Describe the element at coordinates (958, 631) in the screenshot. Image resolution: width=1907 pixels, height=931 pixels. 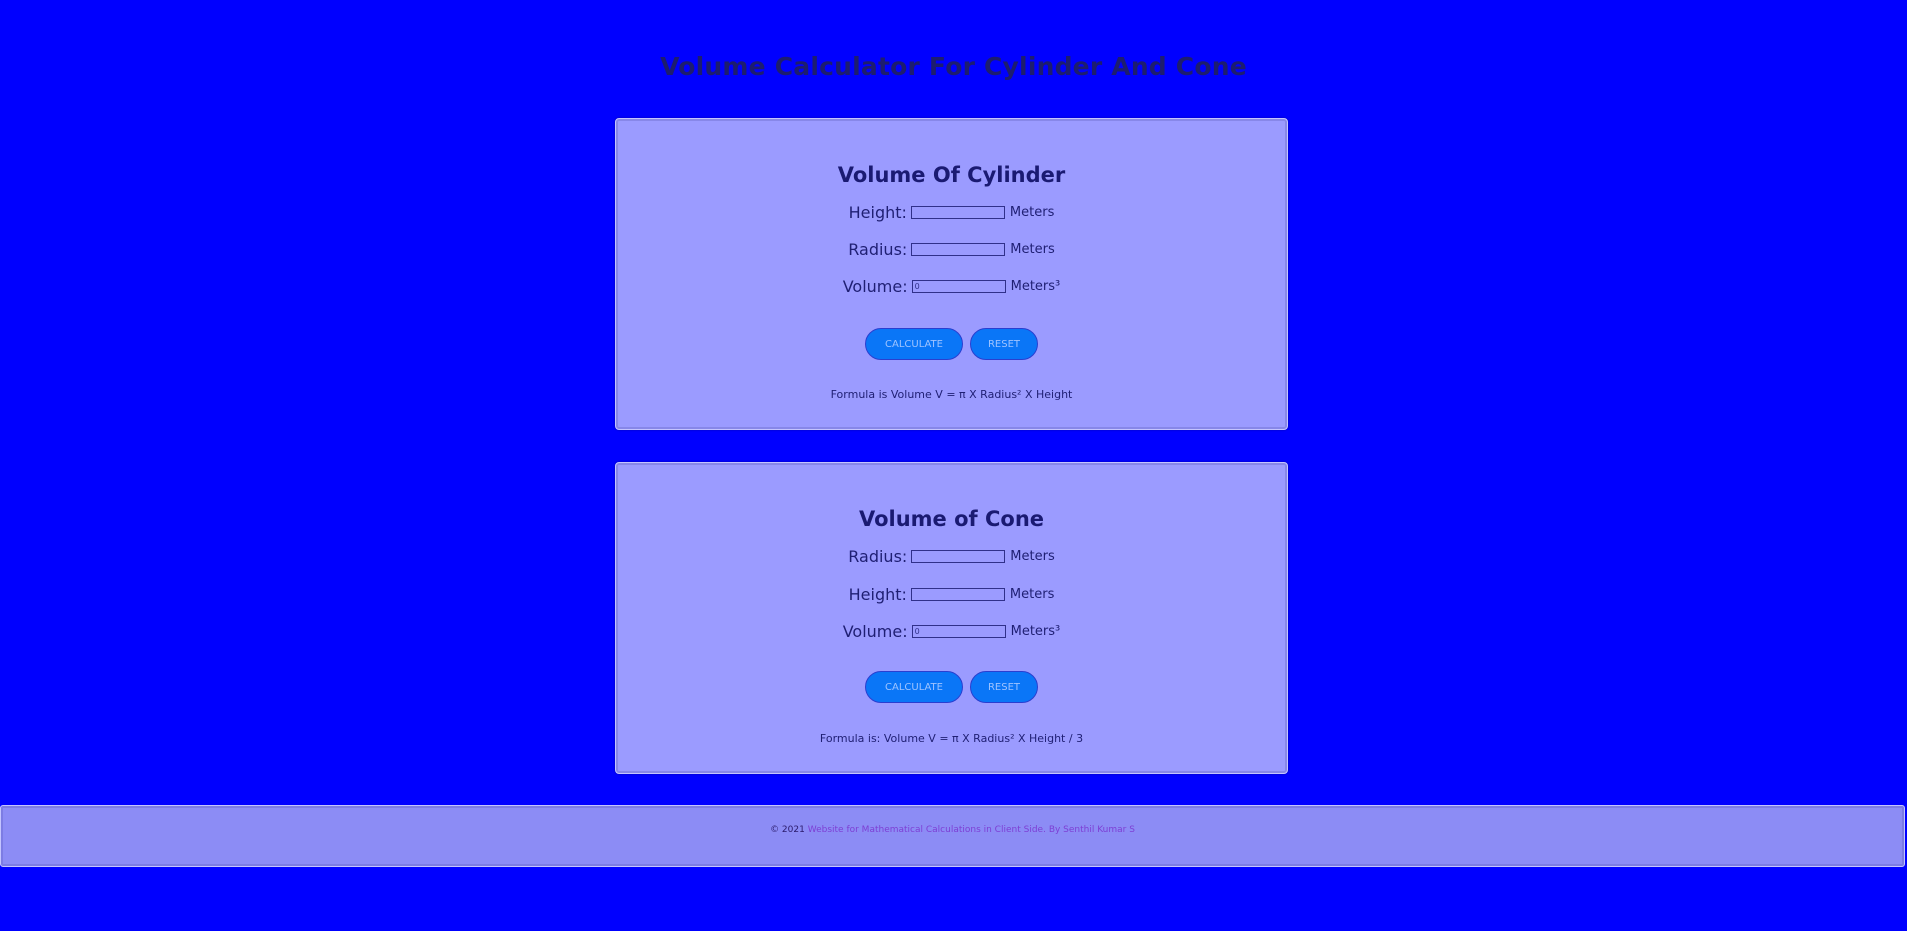
I see `cone-volume-output` at that location.